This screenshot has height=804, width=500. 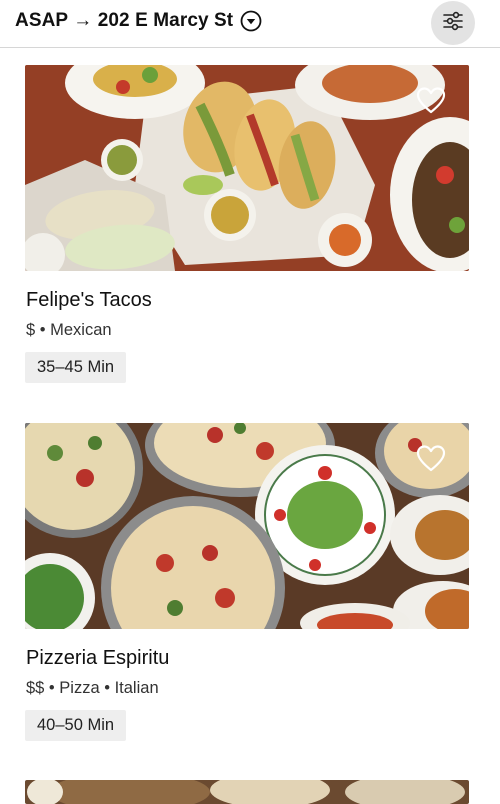 I want to click on filter-button, so click(x=453, y=23).